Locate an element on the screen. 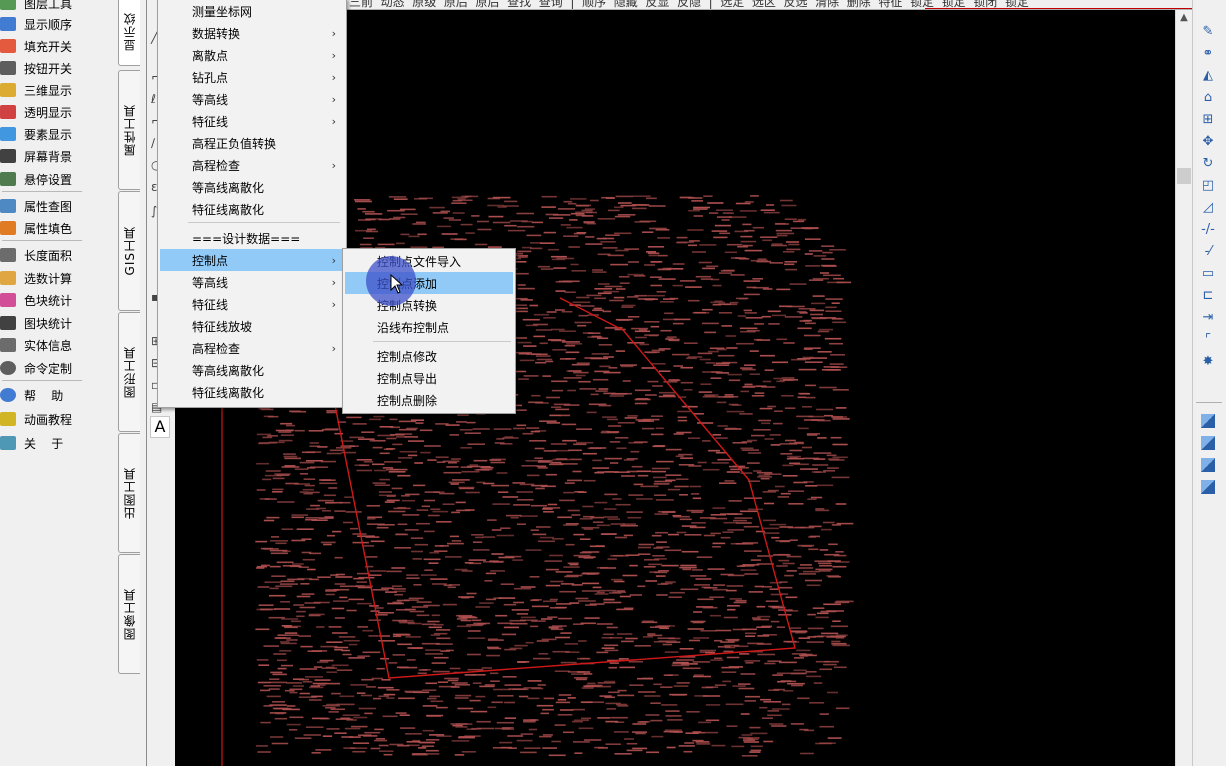  vertical-scrollbar: ▲ is located at coordinates (1183, 388).